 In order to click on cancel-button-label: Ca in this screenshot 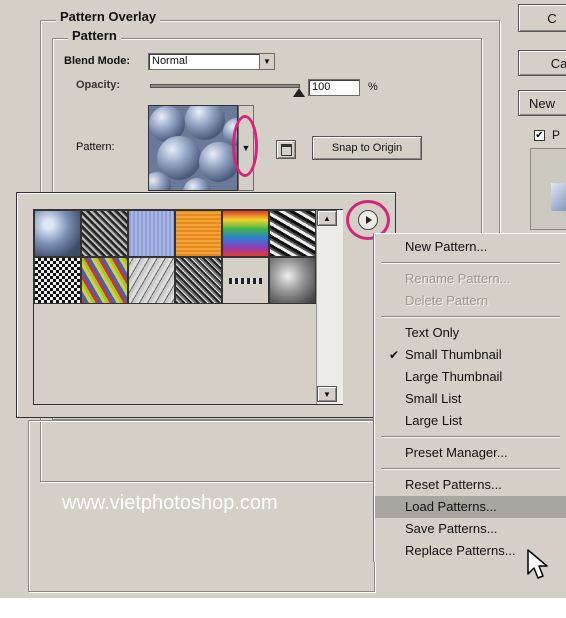, I will do `click(558, 63)`.